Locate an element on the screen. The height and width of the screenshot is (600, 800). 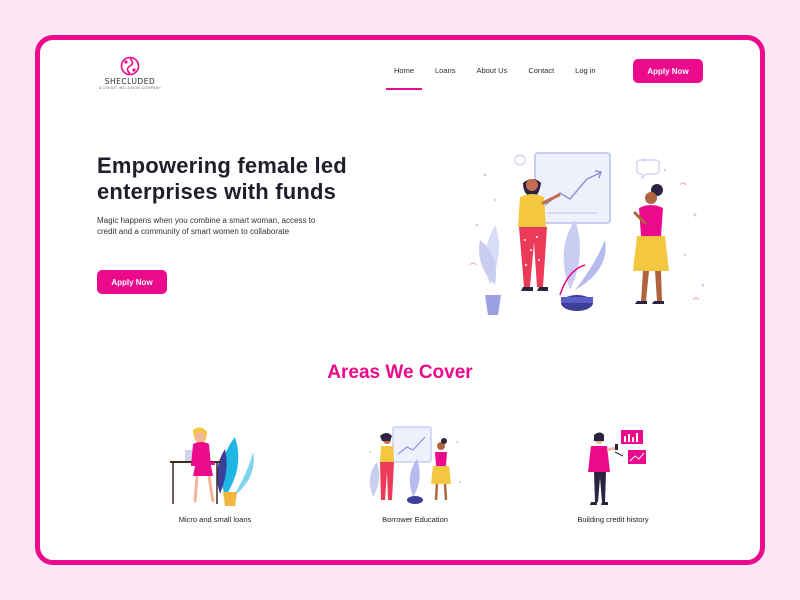
brand-logo: SHECLUDED A CREDIT INCLUSION COMPANY is located at coordinates (130, 76).